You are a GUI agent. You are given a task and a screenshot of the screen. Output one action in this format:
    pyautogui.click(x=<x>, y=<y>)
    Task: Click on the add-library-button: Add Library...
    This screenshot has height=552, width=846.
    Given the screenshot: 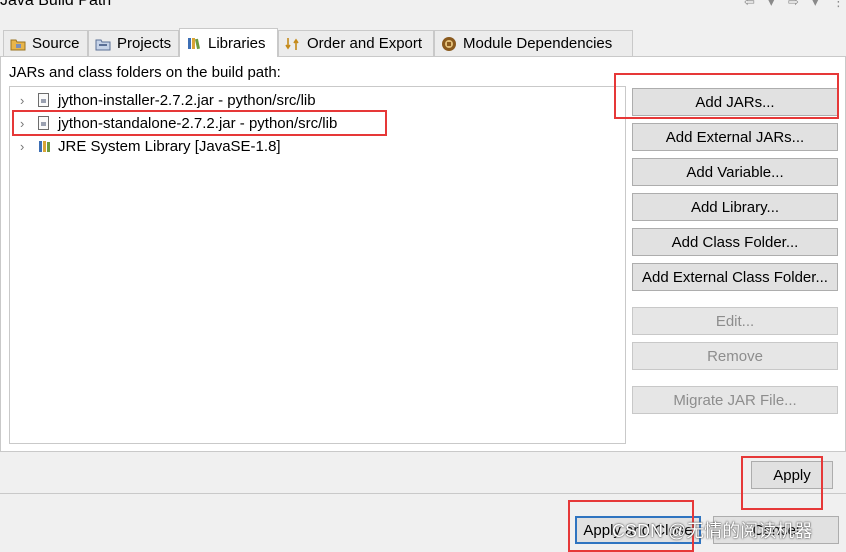 What is the action you would take?
    pyautogui.click(x=735, y=207)
    